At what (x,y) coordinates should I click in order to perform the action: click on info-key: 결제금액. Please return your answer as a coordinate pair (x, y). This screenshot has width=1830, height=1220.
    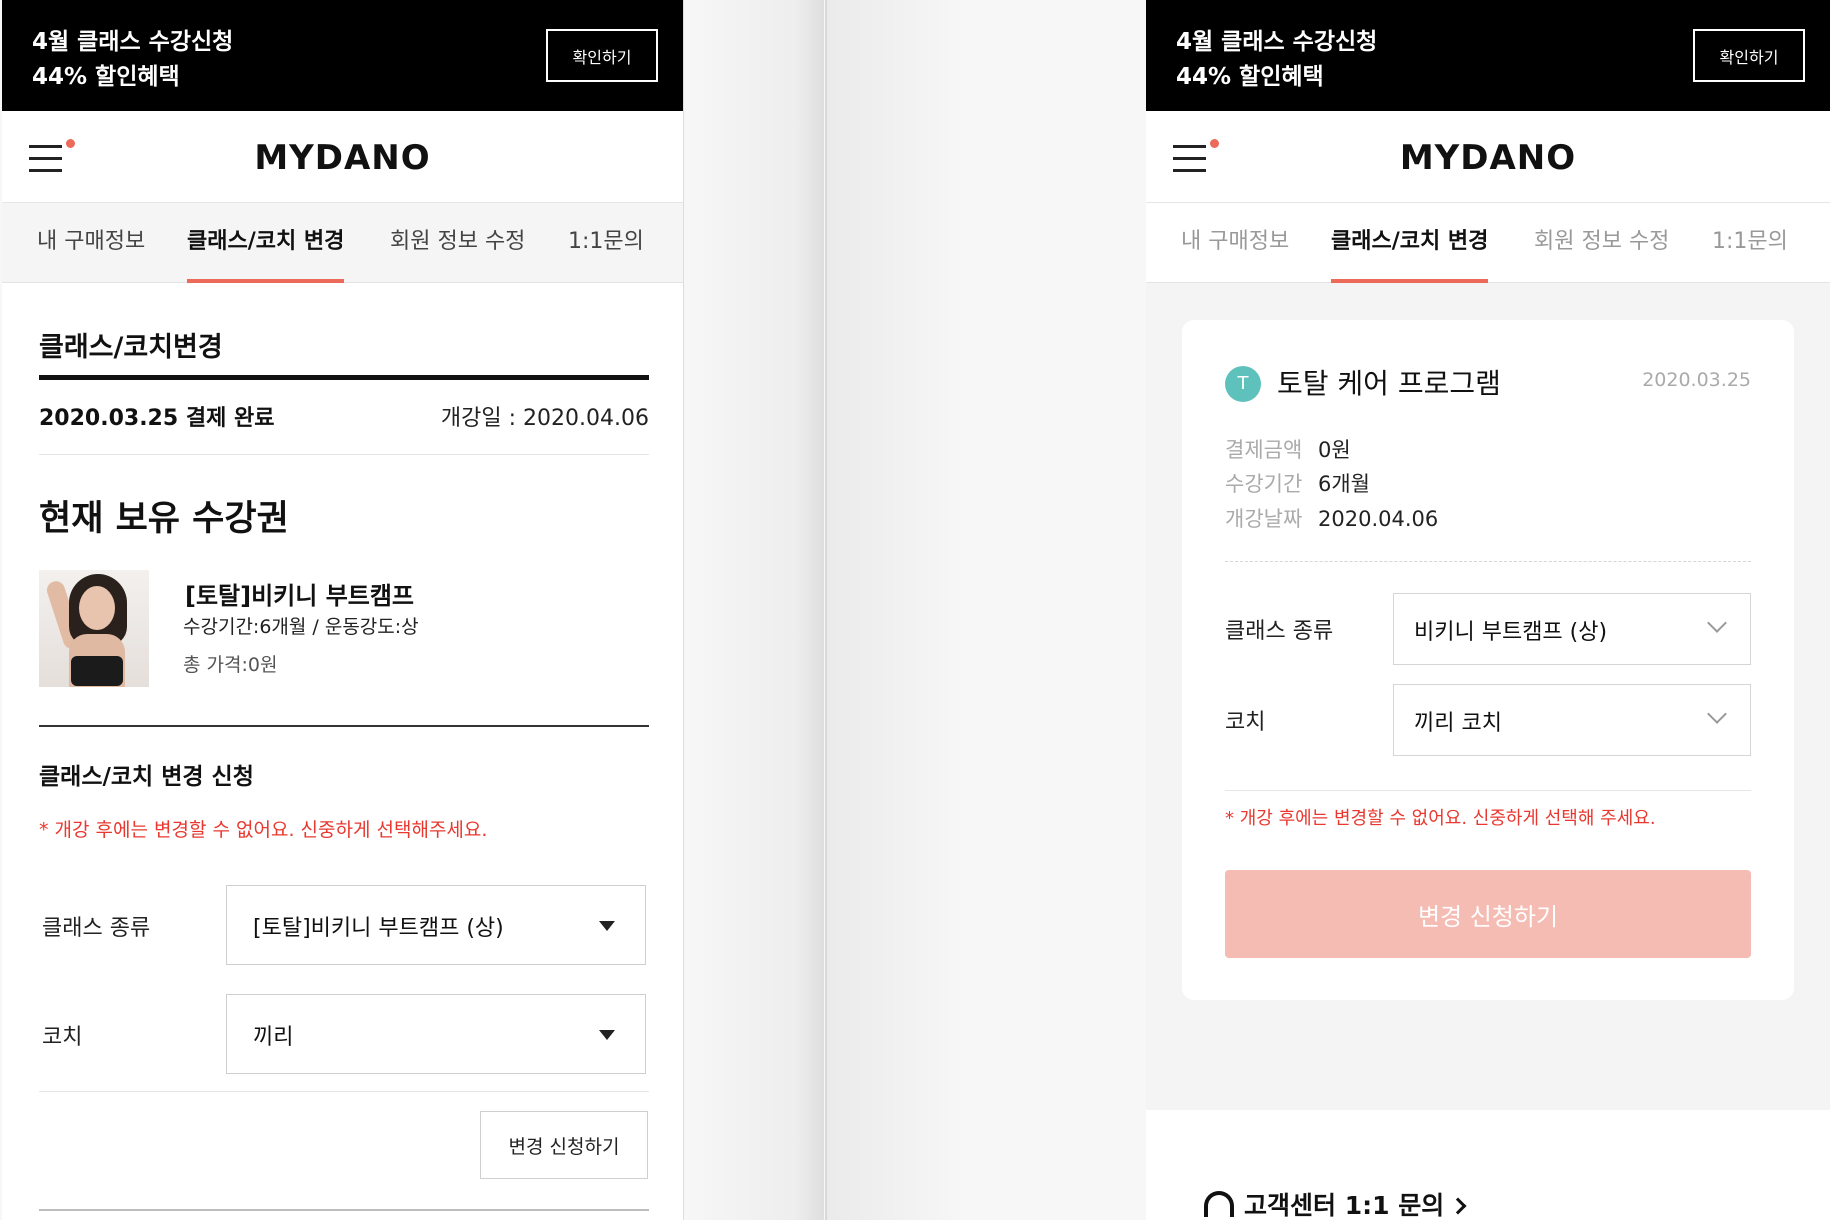
    Looking at the image, I should click on (1264, 450).